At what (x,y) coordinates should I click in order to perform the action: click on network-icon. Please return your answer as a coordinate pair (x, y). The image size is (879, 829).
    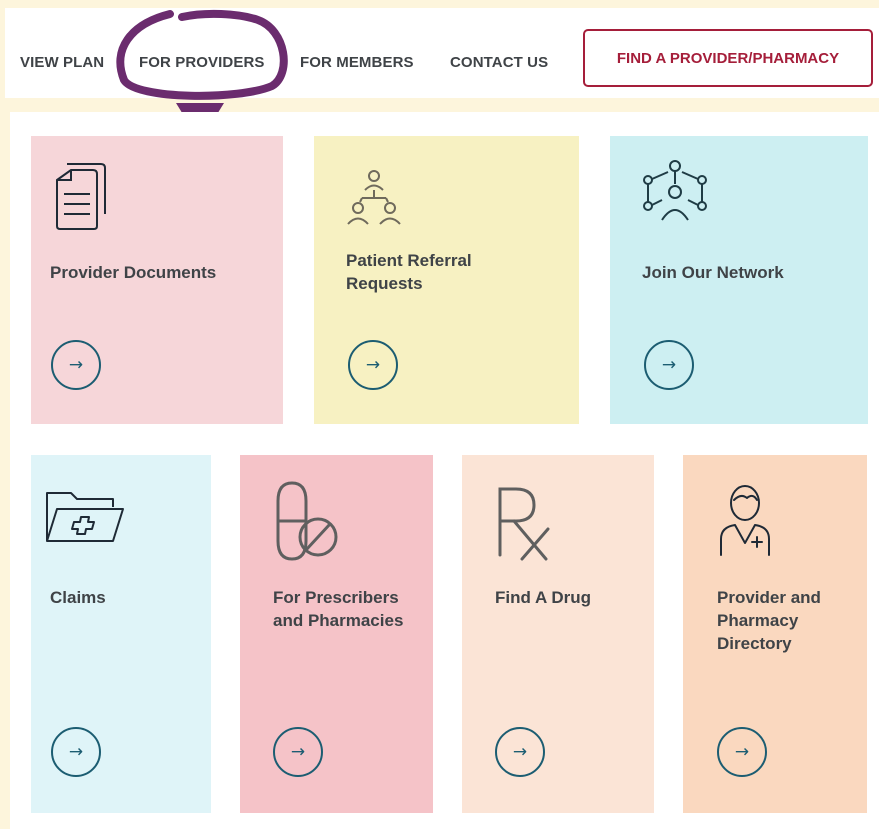
    Looking at the image, I should click on (675, 190).